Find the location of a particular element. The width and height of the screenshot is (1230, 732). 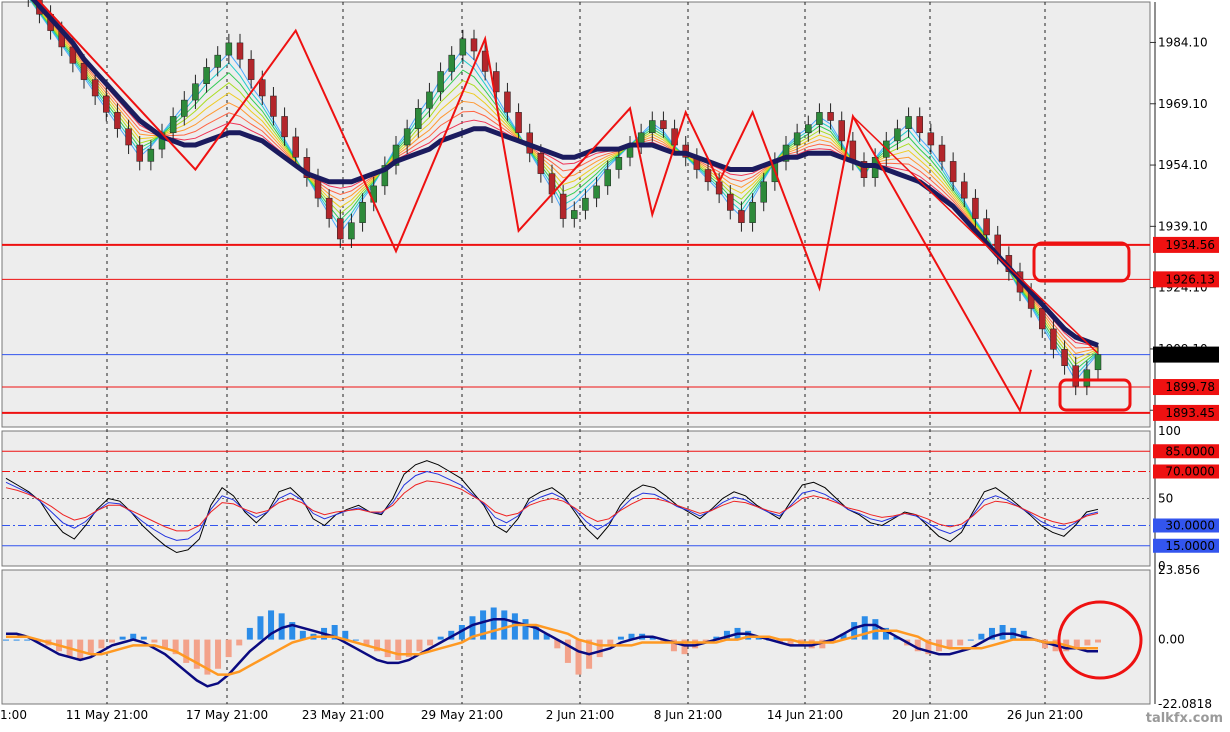

x-tick-label: 26 Jun 21:00 is located at coordinates (1045, 715).